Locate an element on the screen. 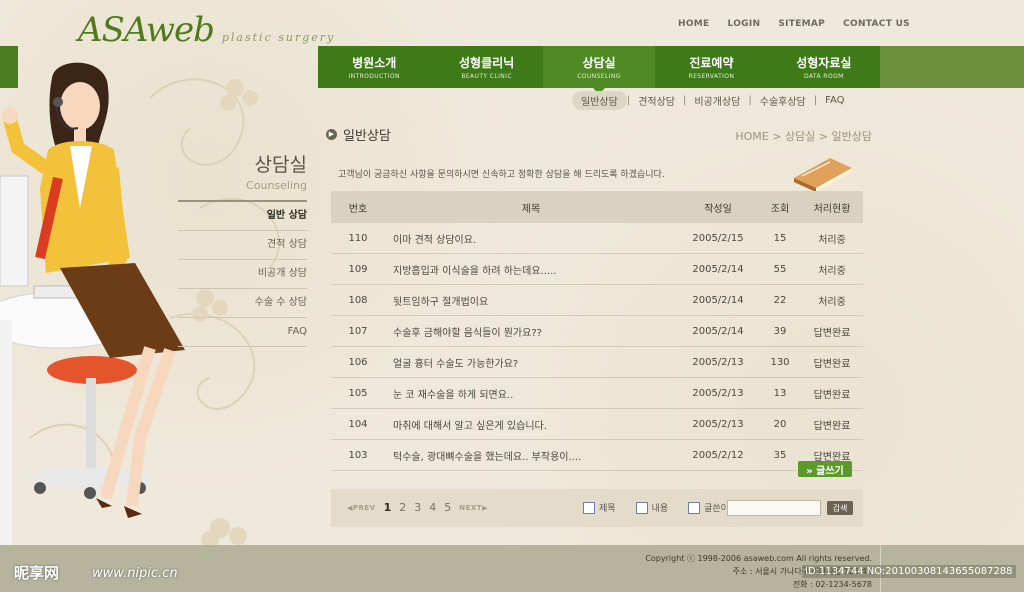 The image size is (1024, 592). page-link: 5 is located at coordinates (447, 507).